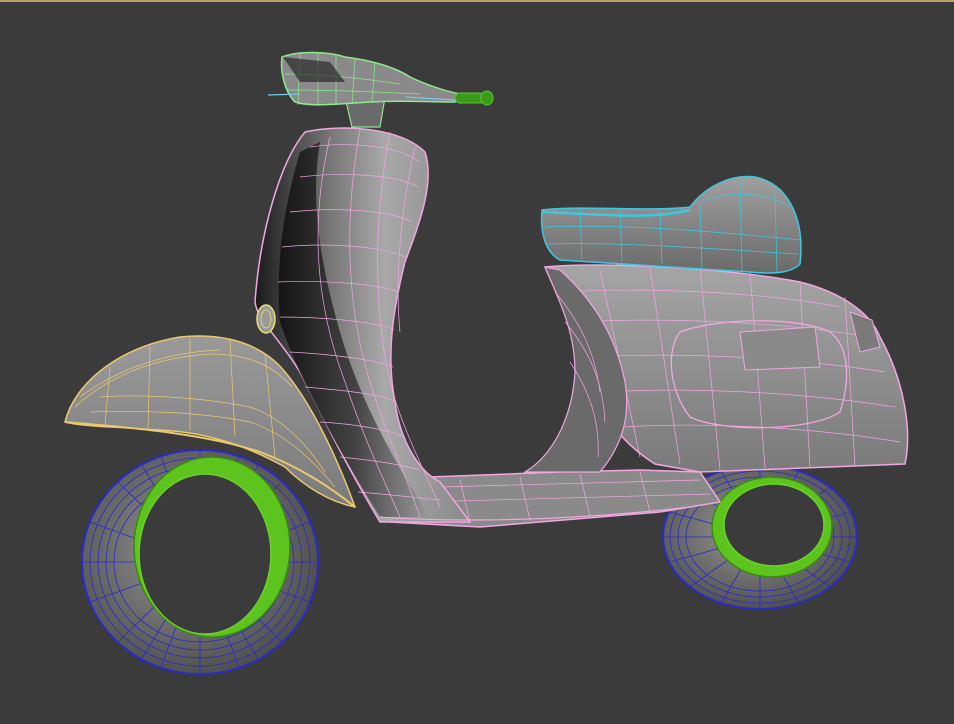  I want to click on horn-light, so click(266, 319).